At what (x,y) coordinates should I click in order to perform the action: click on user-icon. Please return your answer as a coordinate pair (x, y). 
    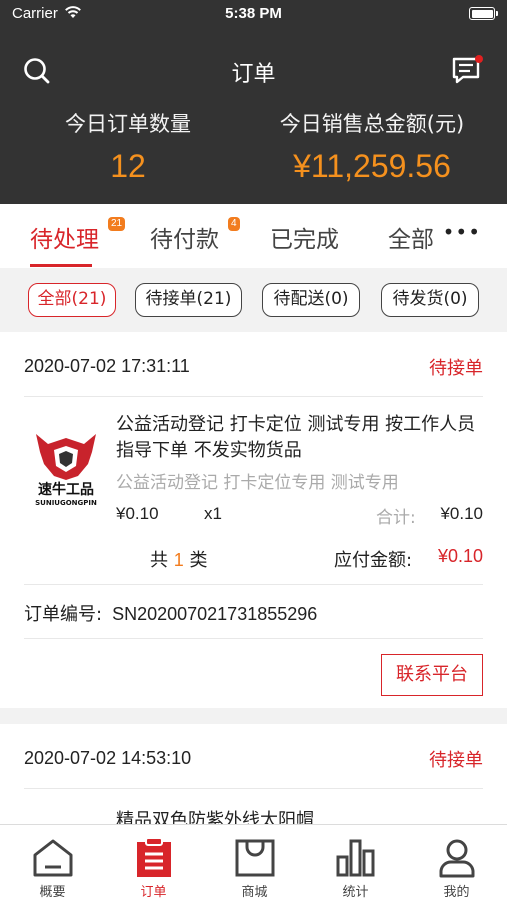
    Looking at the image, I should click on (457, 858).